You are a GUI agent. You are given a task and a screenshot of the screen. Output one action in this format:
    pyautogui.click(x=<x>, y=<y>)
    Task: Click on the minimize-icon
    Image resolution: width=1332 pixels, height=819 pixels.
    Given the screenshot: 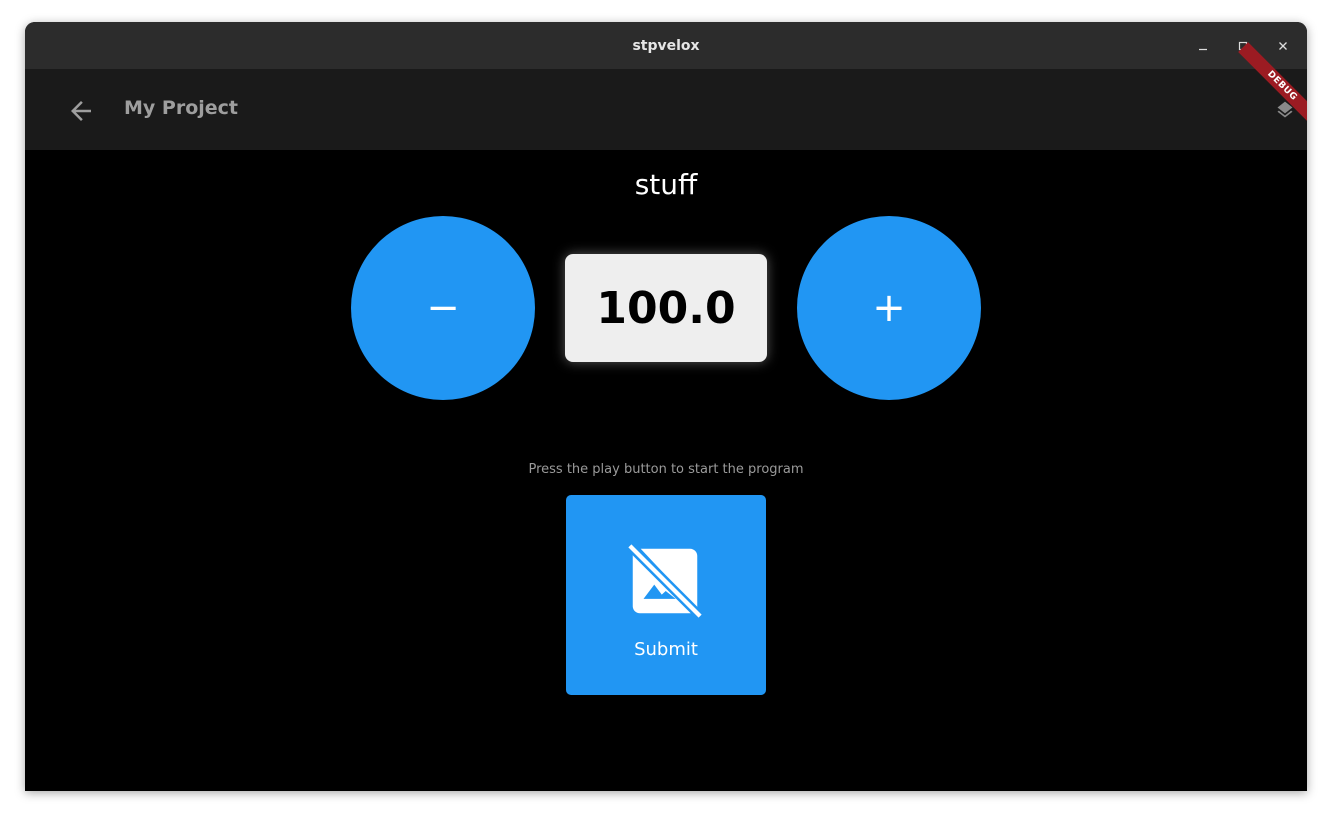 What is the action you would take?
    pyautogui.click(x=1203, y=49)
    